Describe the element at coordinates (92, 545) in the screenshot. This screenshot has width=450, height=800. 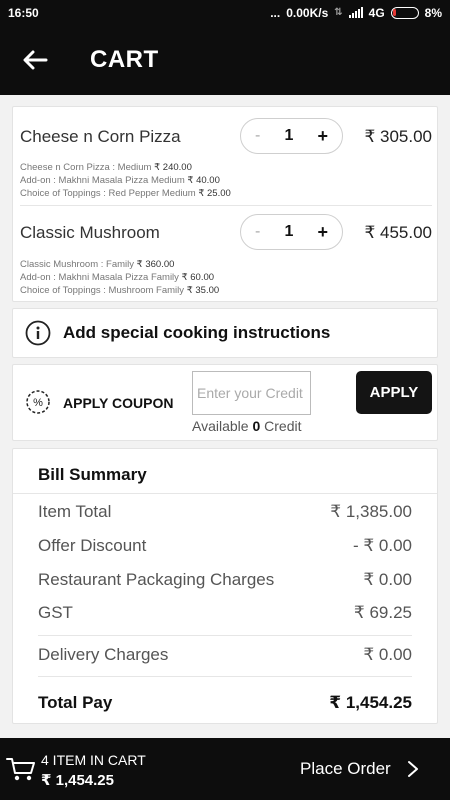
I see `bill-label: Offer Discount` at that location.